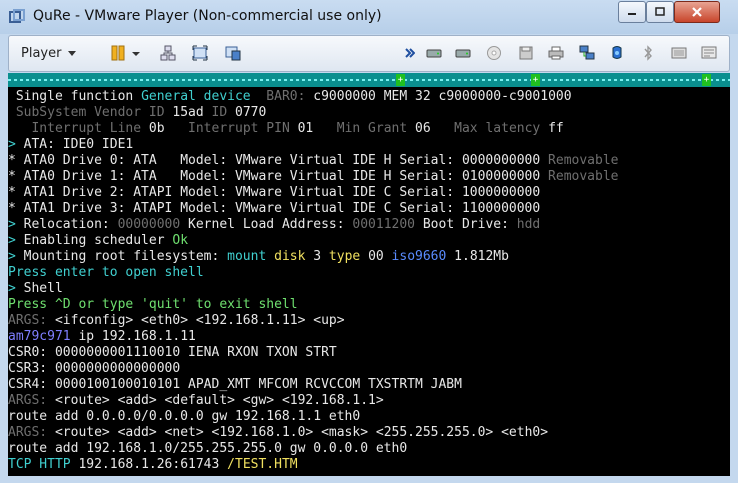 The image size is (738, 483). I want to click on bluetooth-icon, so click(648, 53).